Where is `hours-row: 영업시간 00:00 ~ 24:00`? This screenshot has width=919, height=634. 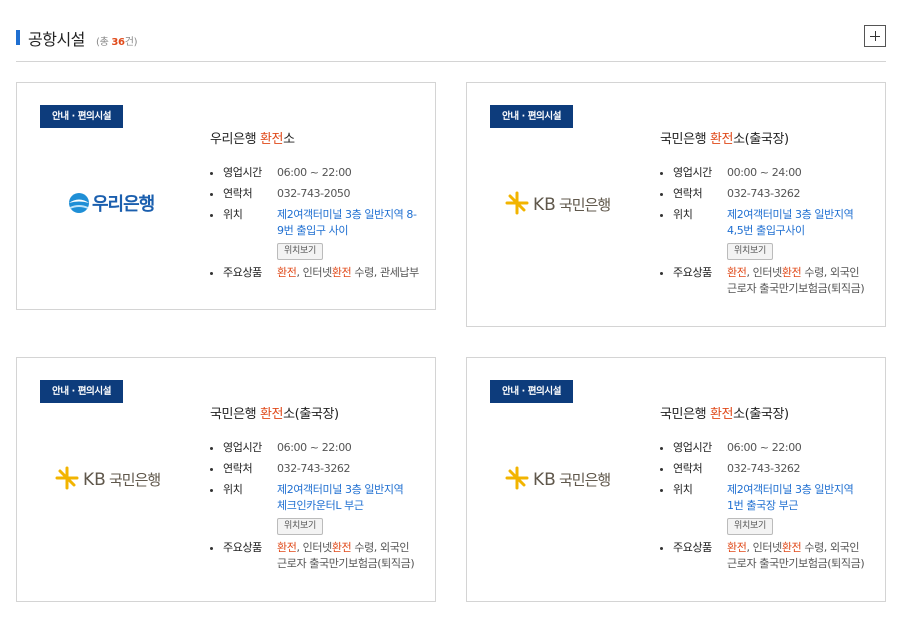 hours-row: 영업시간 00:00 ~ 24:00 is located at coordinates (765, 173).